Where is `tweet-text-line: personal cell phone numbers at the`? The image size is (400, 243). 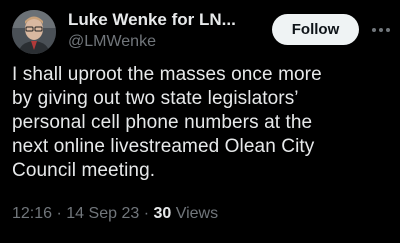
tweet-text-line: personal cell phone numbers at the is located at coordinates (162, 122).